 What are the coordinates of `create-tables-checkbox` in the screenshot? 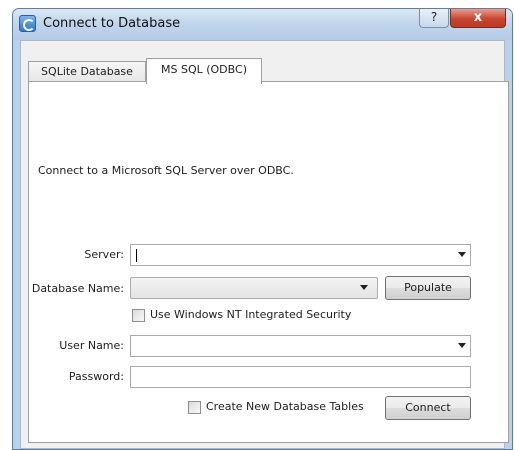 It's located at (194, 407).